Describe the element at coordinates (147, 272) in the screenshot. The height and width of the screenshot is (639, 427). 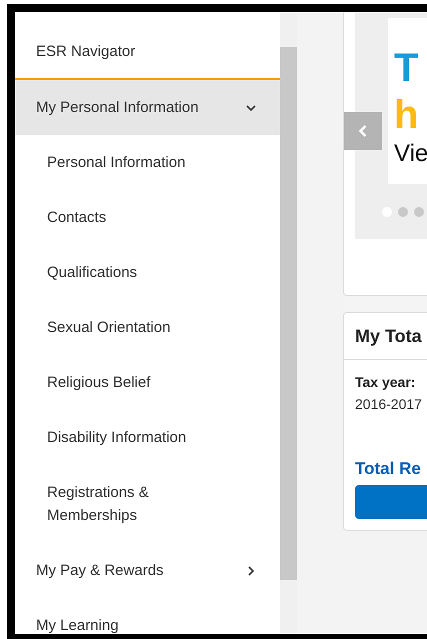
I see `nav-item: Qualifications` at that location.